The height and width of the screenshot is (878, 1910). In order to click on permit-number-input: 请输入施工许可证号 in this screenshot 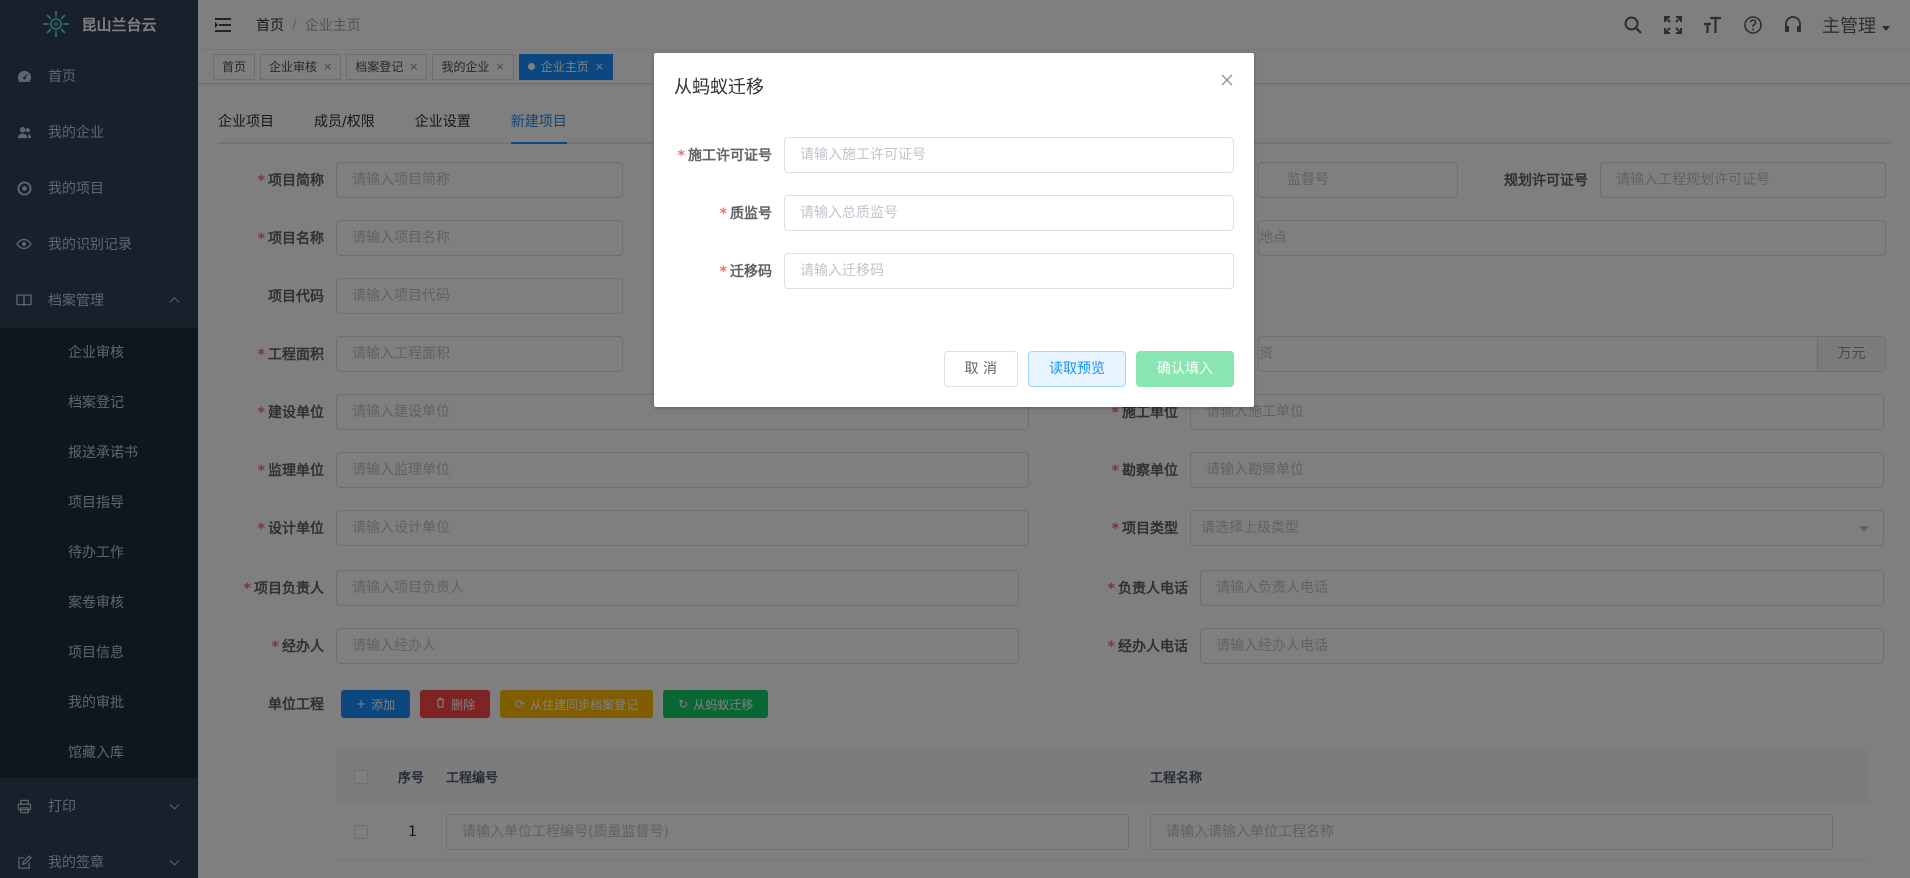, I will do `click(1009, 155)`.